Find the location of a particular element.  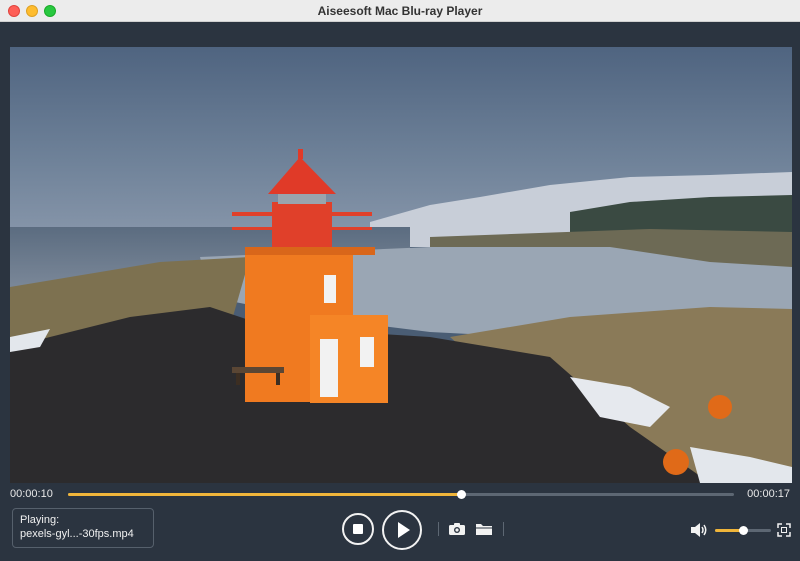

volume-button is located at coordinates (699, 530).